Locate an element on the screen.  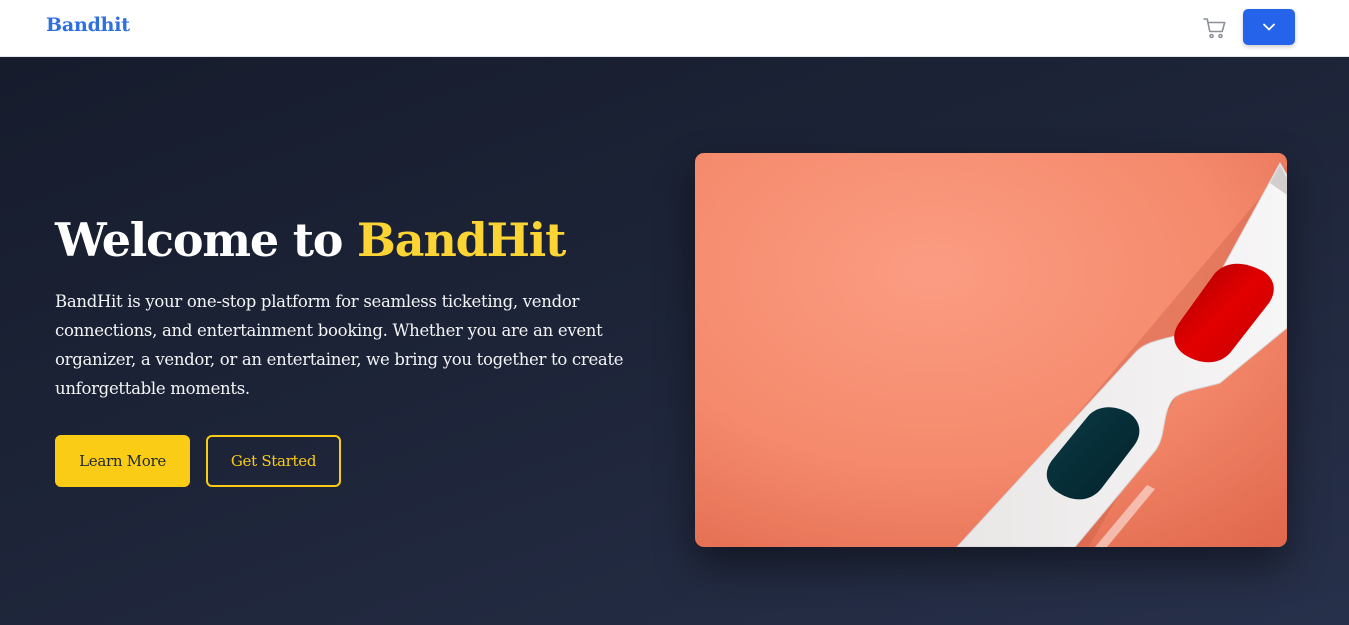
get-started-button: Get Started is located at coordinates (273, 461).